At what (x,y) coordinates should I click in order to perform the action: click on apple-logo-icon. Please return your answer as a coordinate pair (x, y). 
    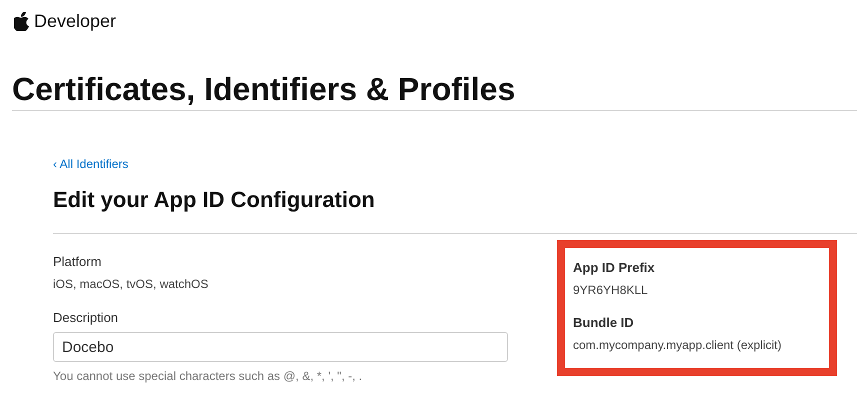
    Looking at the image, I should click on (22, 21).